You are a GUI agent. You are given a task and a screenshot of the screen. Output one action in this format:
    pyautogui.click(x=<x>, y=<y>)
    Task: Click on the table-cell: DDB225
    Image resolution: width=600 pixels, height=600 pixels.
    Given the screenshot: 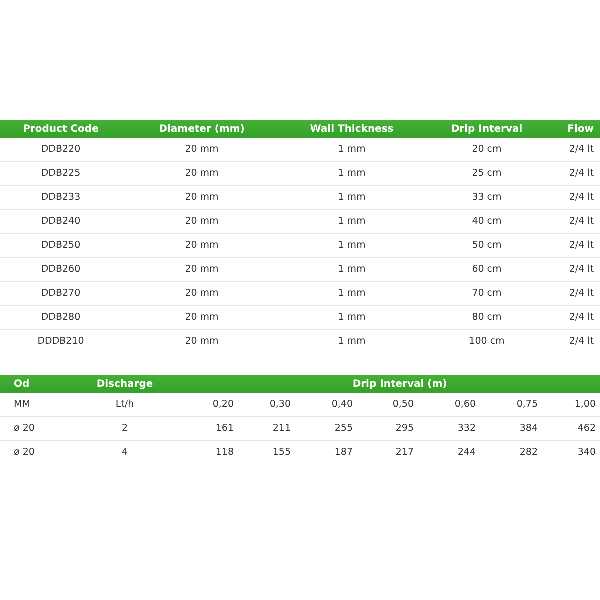 What is the action you would take?
    pyautogui.click(x=61, y=174)
    